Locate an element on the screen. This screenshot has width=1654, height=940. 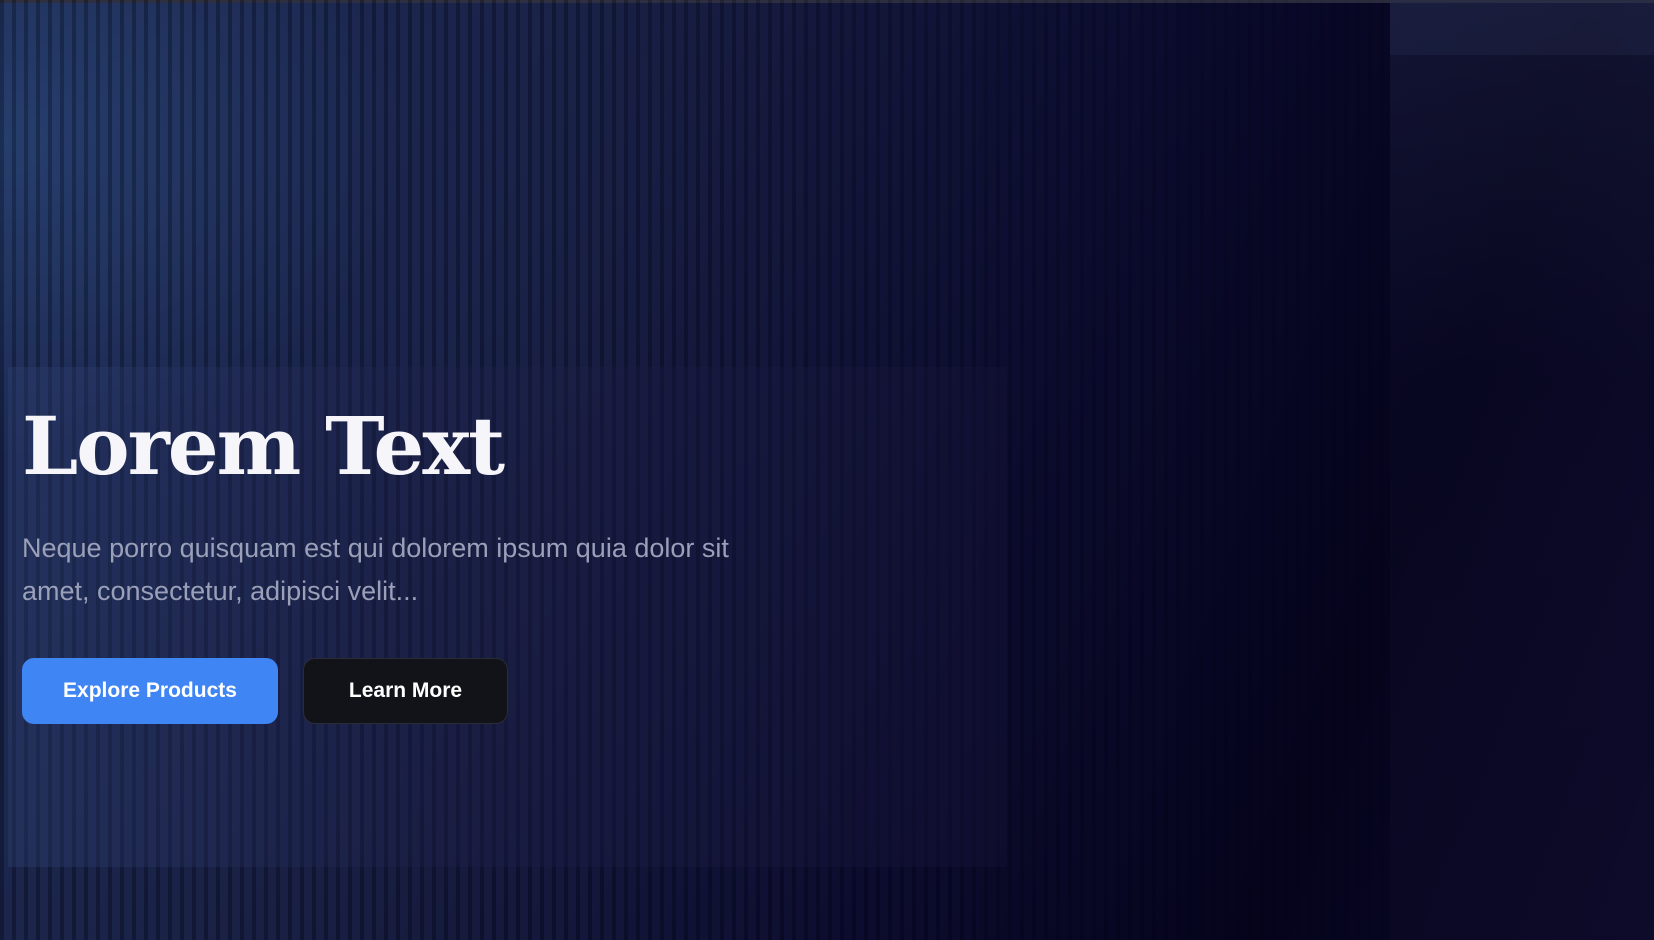
right-panel-header is located at coordinates (1522, 29).